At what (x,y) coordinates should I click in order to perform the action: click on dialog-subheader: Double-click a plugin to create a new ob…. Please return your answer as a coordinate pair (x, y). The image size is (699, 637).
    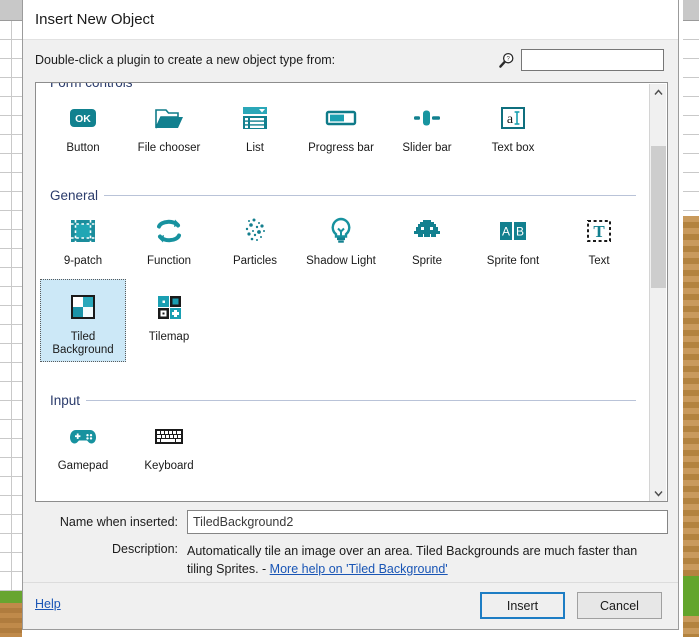
    Looking at the image, I should click on (350, 60).